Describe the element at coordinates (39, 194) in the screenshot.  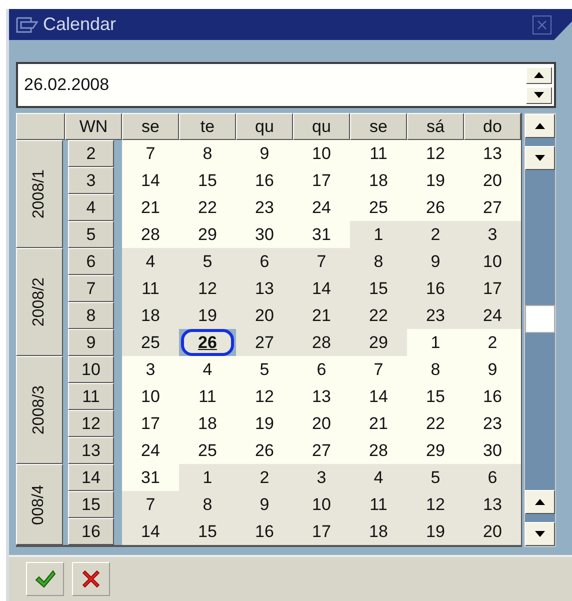
I see `month-header: 2008/1` at that location.